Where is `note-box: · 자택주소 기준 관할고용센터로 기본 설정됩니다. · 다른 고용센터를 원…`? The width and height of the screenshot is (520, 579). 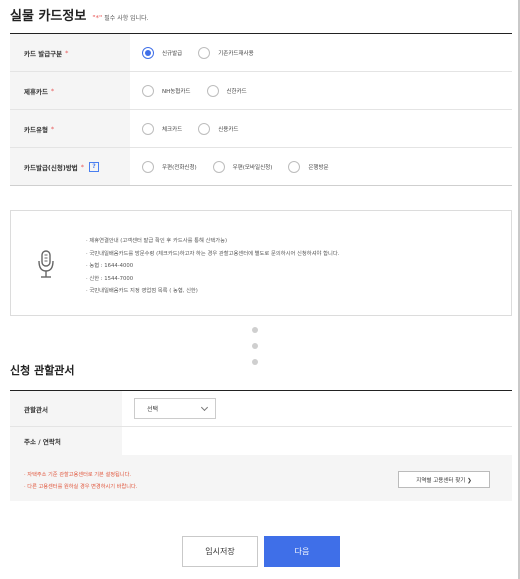
note-box: · 자택주소 기준 관할고용센터로 기본 설정됩니다. · 다른 고용센터를 원… is located at coordinates (261, 478).